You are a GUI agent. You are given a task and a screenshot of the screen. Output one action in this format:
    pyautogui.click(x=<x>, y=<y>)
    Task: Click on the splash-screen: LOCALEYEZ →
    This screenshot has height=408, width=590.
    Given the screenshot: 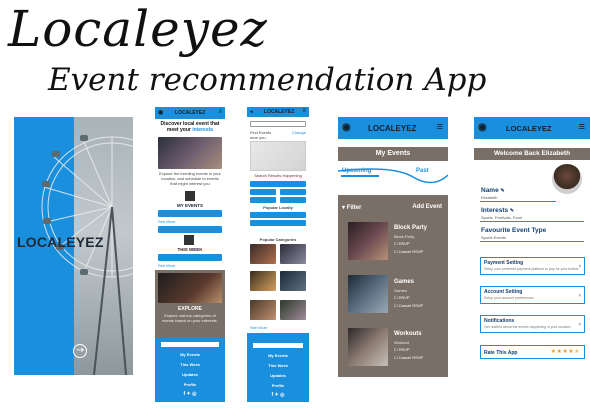 What is the action you would take?
    pyautogui.click(x=73, y=246)
    